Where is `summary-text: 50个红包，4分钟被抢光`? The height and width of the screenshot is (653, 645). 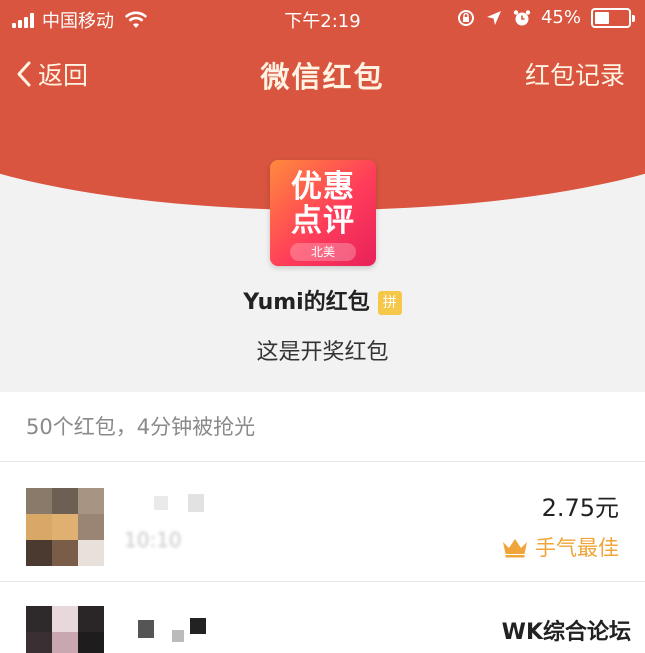
summary-text: 50个红包，4分钟被抢光 is located at coordinates (322, 427).